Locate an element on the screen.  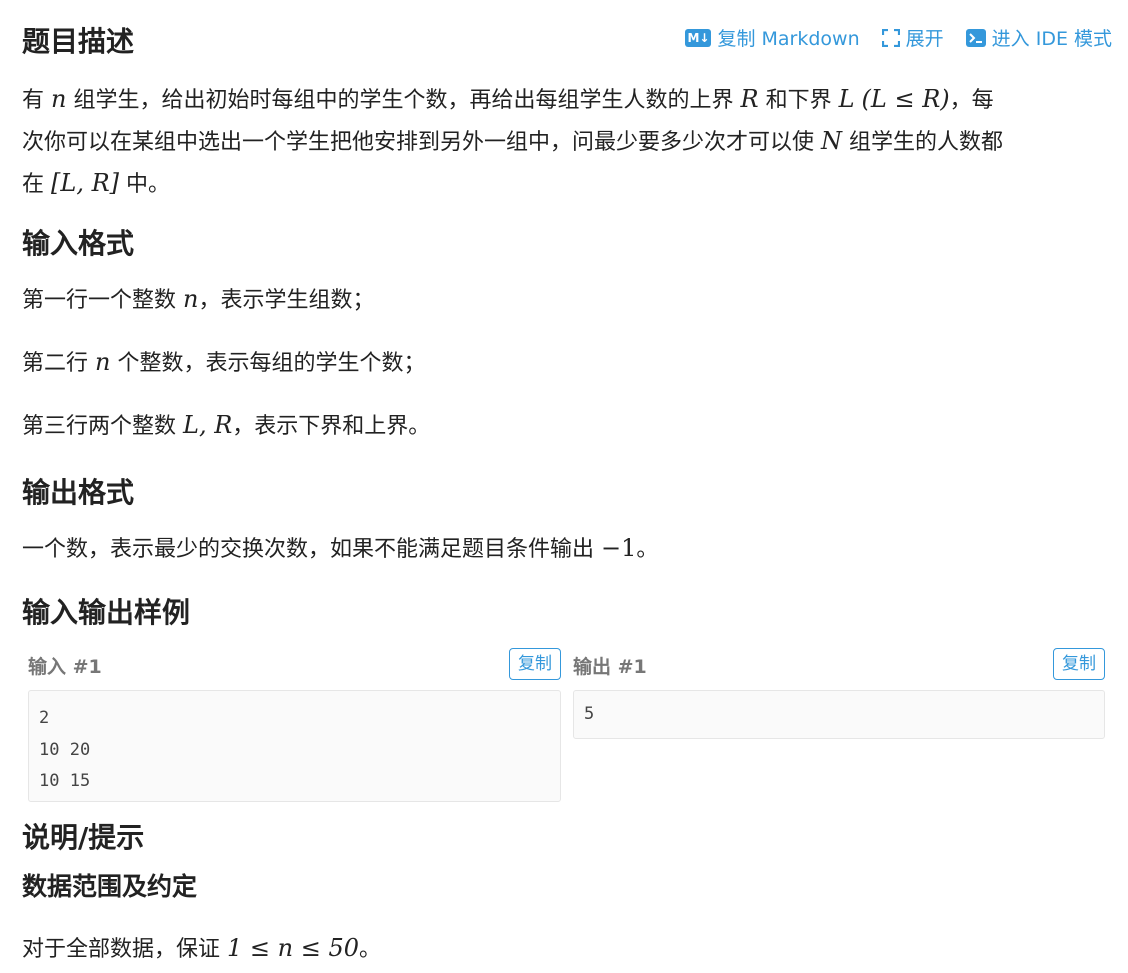
math-minus-one: −1 is located at coordinates (619, 548).